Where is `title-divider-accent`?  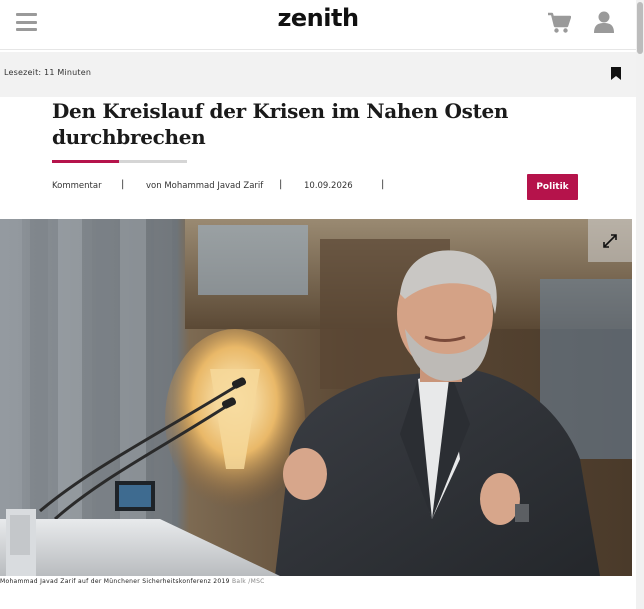
title-divider-accent is located at coordinates (85, 161).